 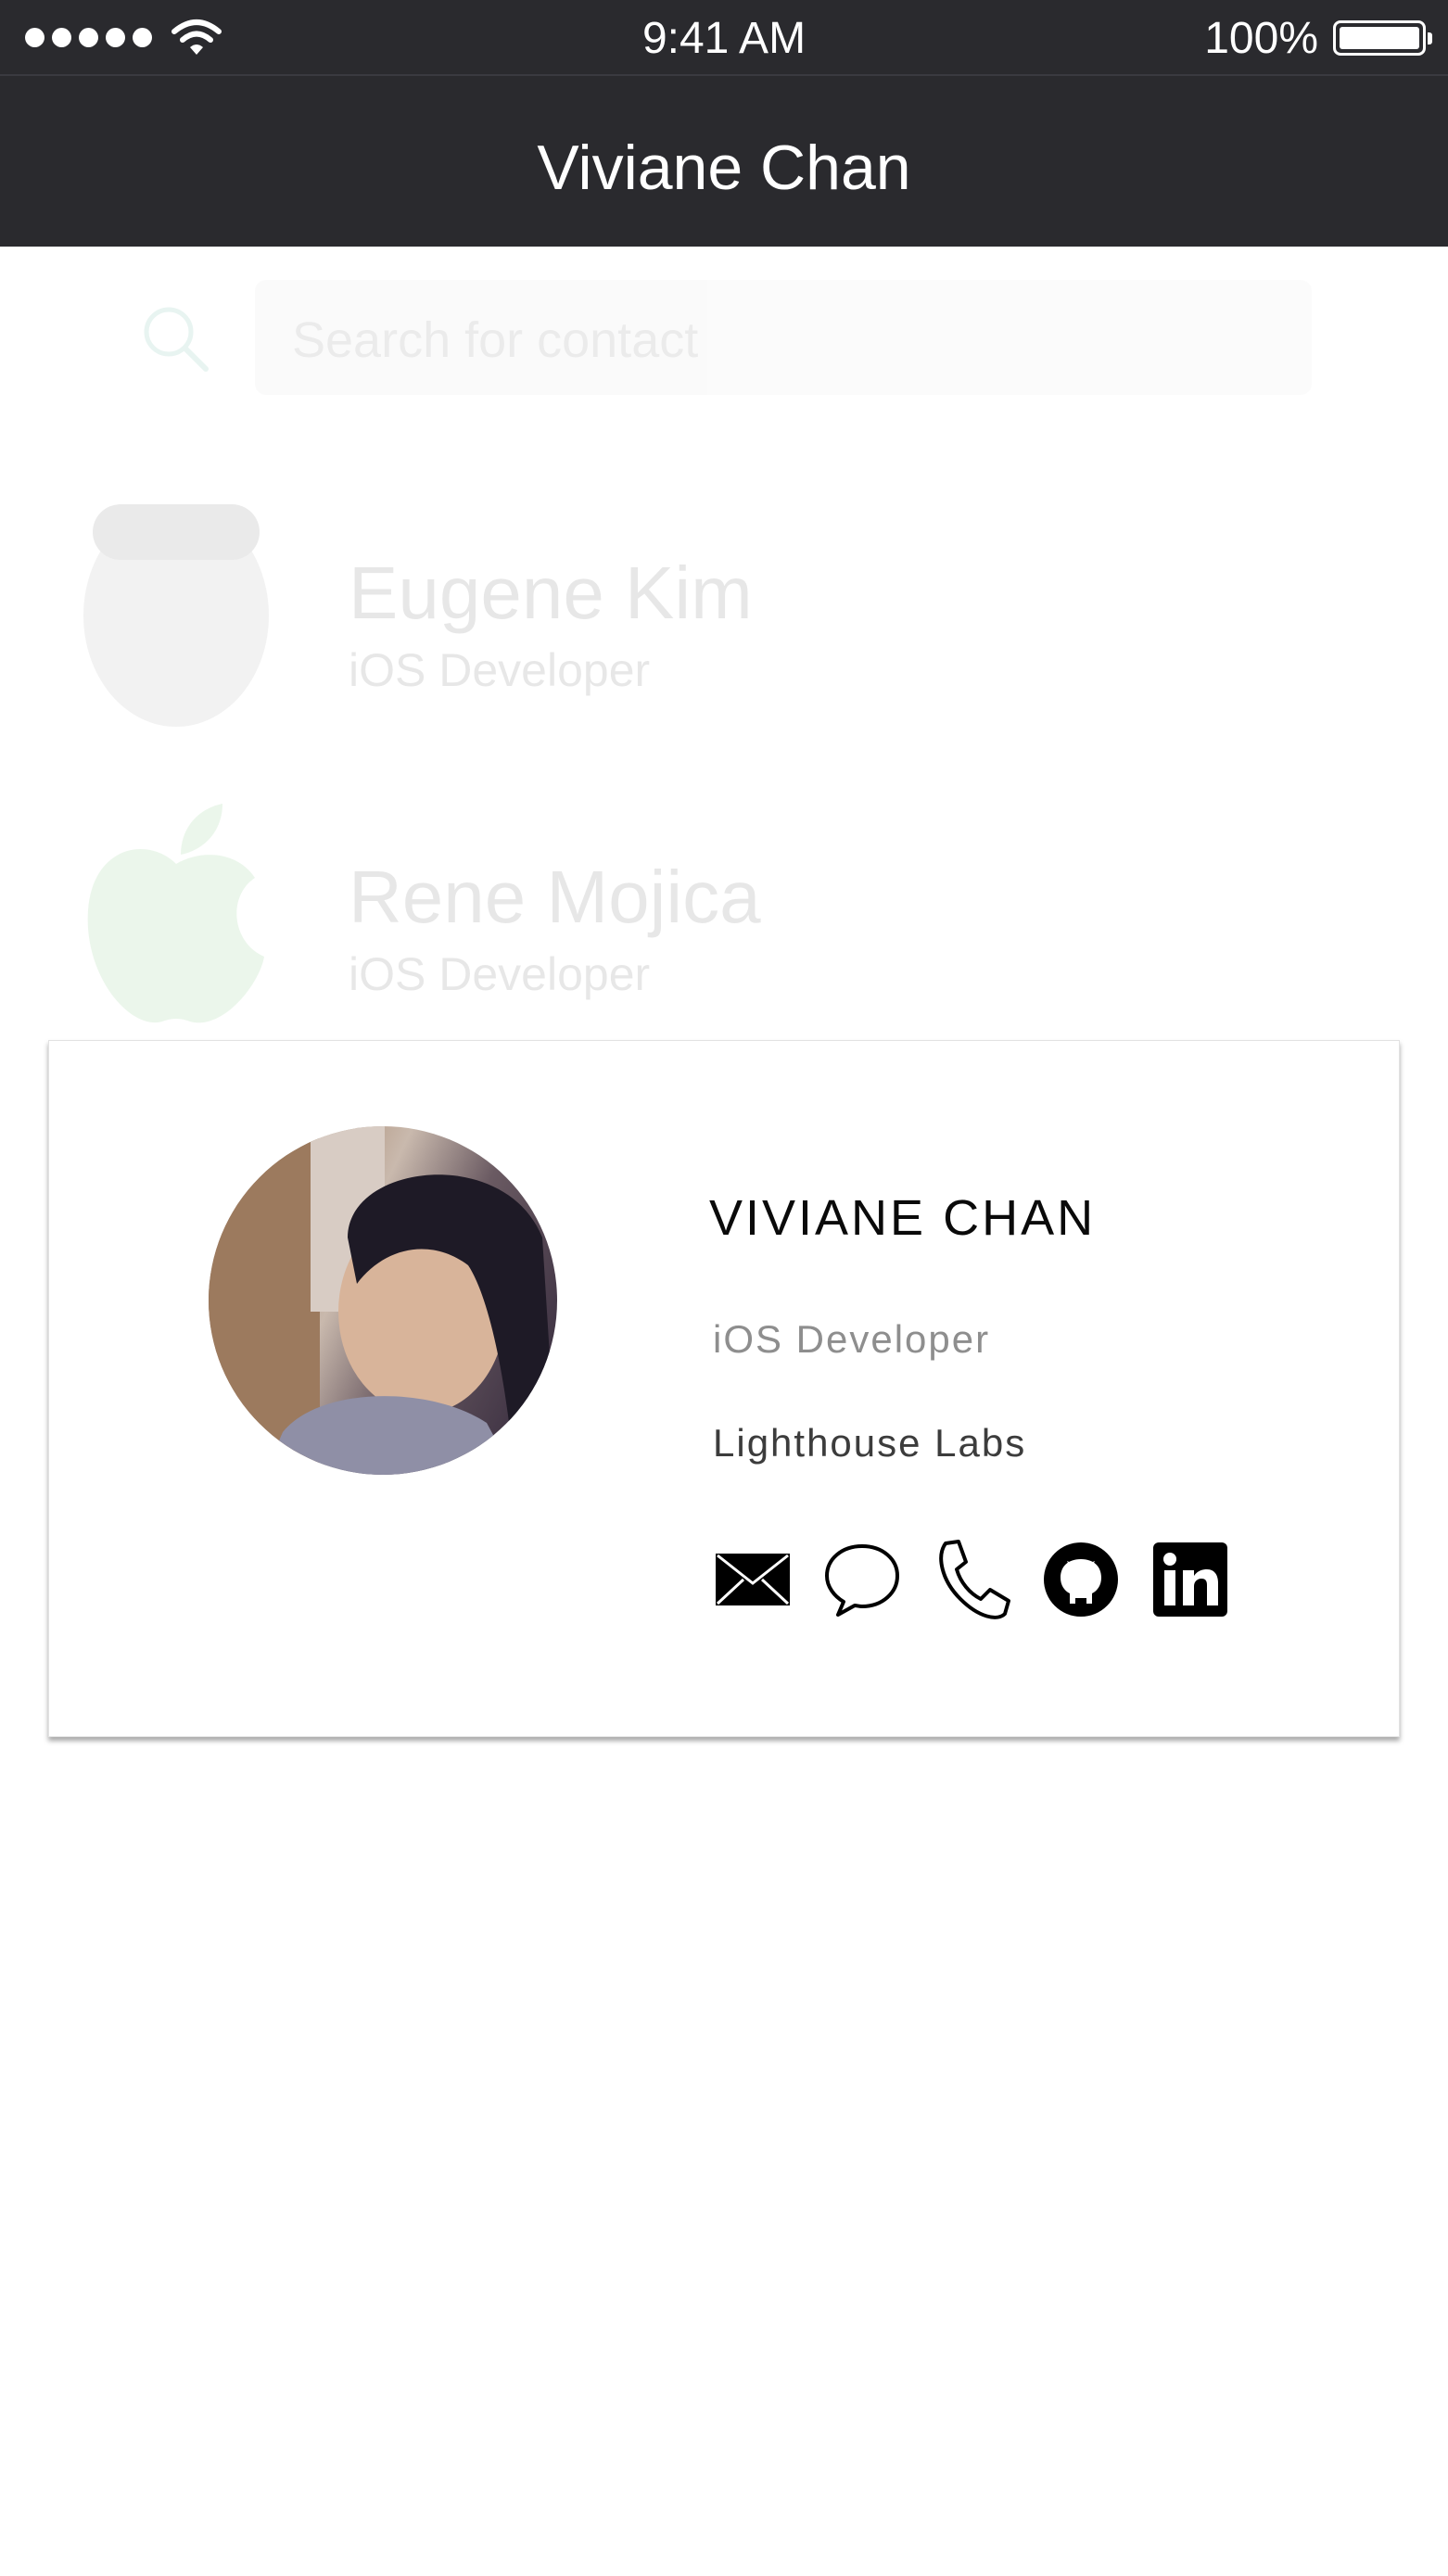 I want to click on profile-photo, so click(x=383, y=1300).